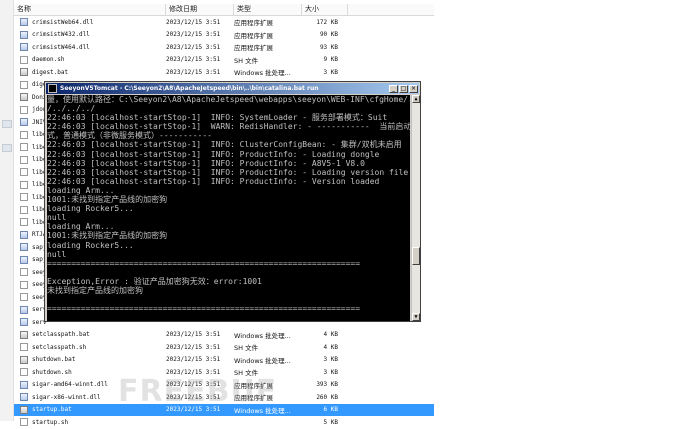  What do you see at coordinates (59, 347) in the screenshot?
I see `file-name: setclasspath.sh` at bounding box center [59, 347].